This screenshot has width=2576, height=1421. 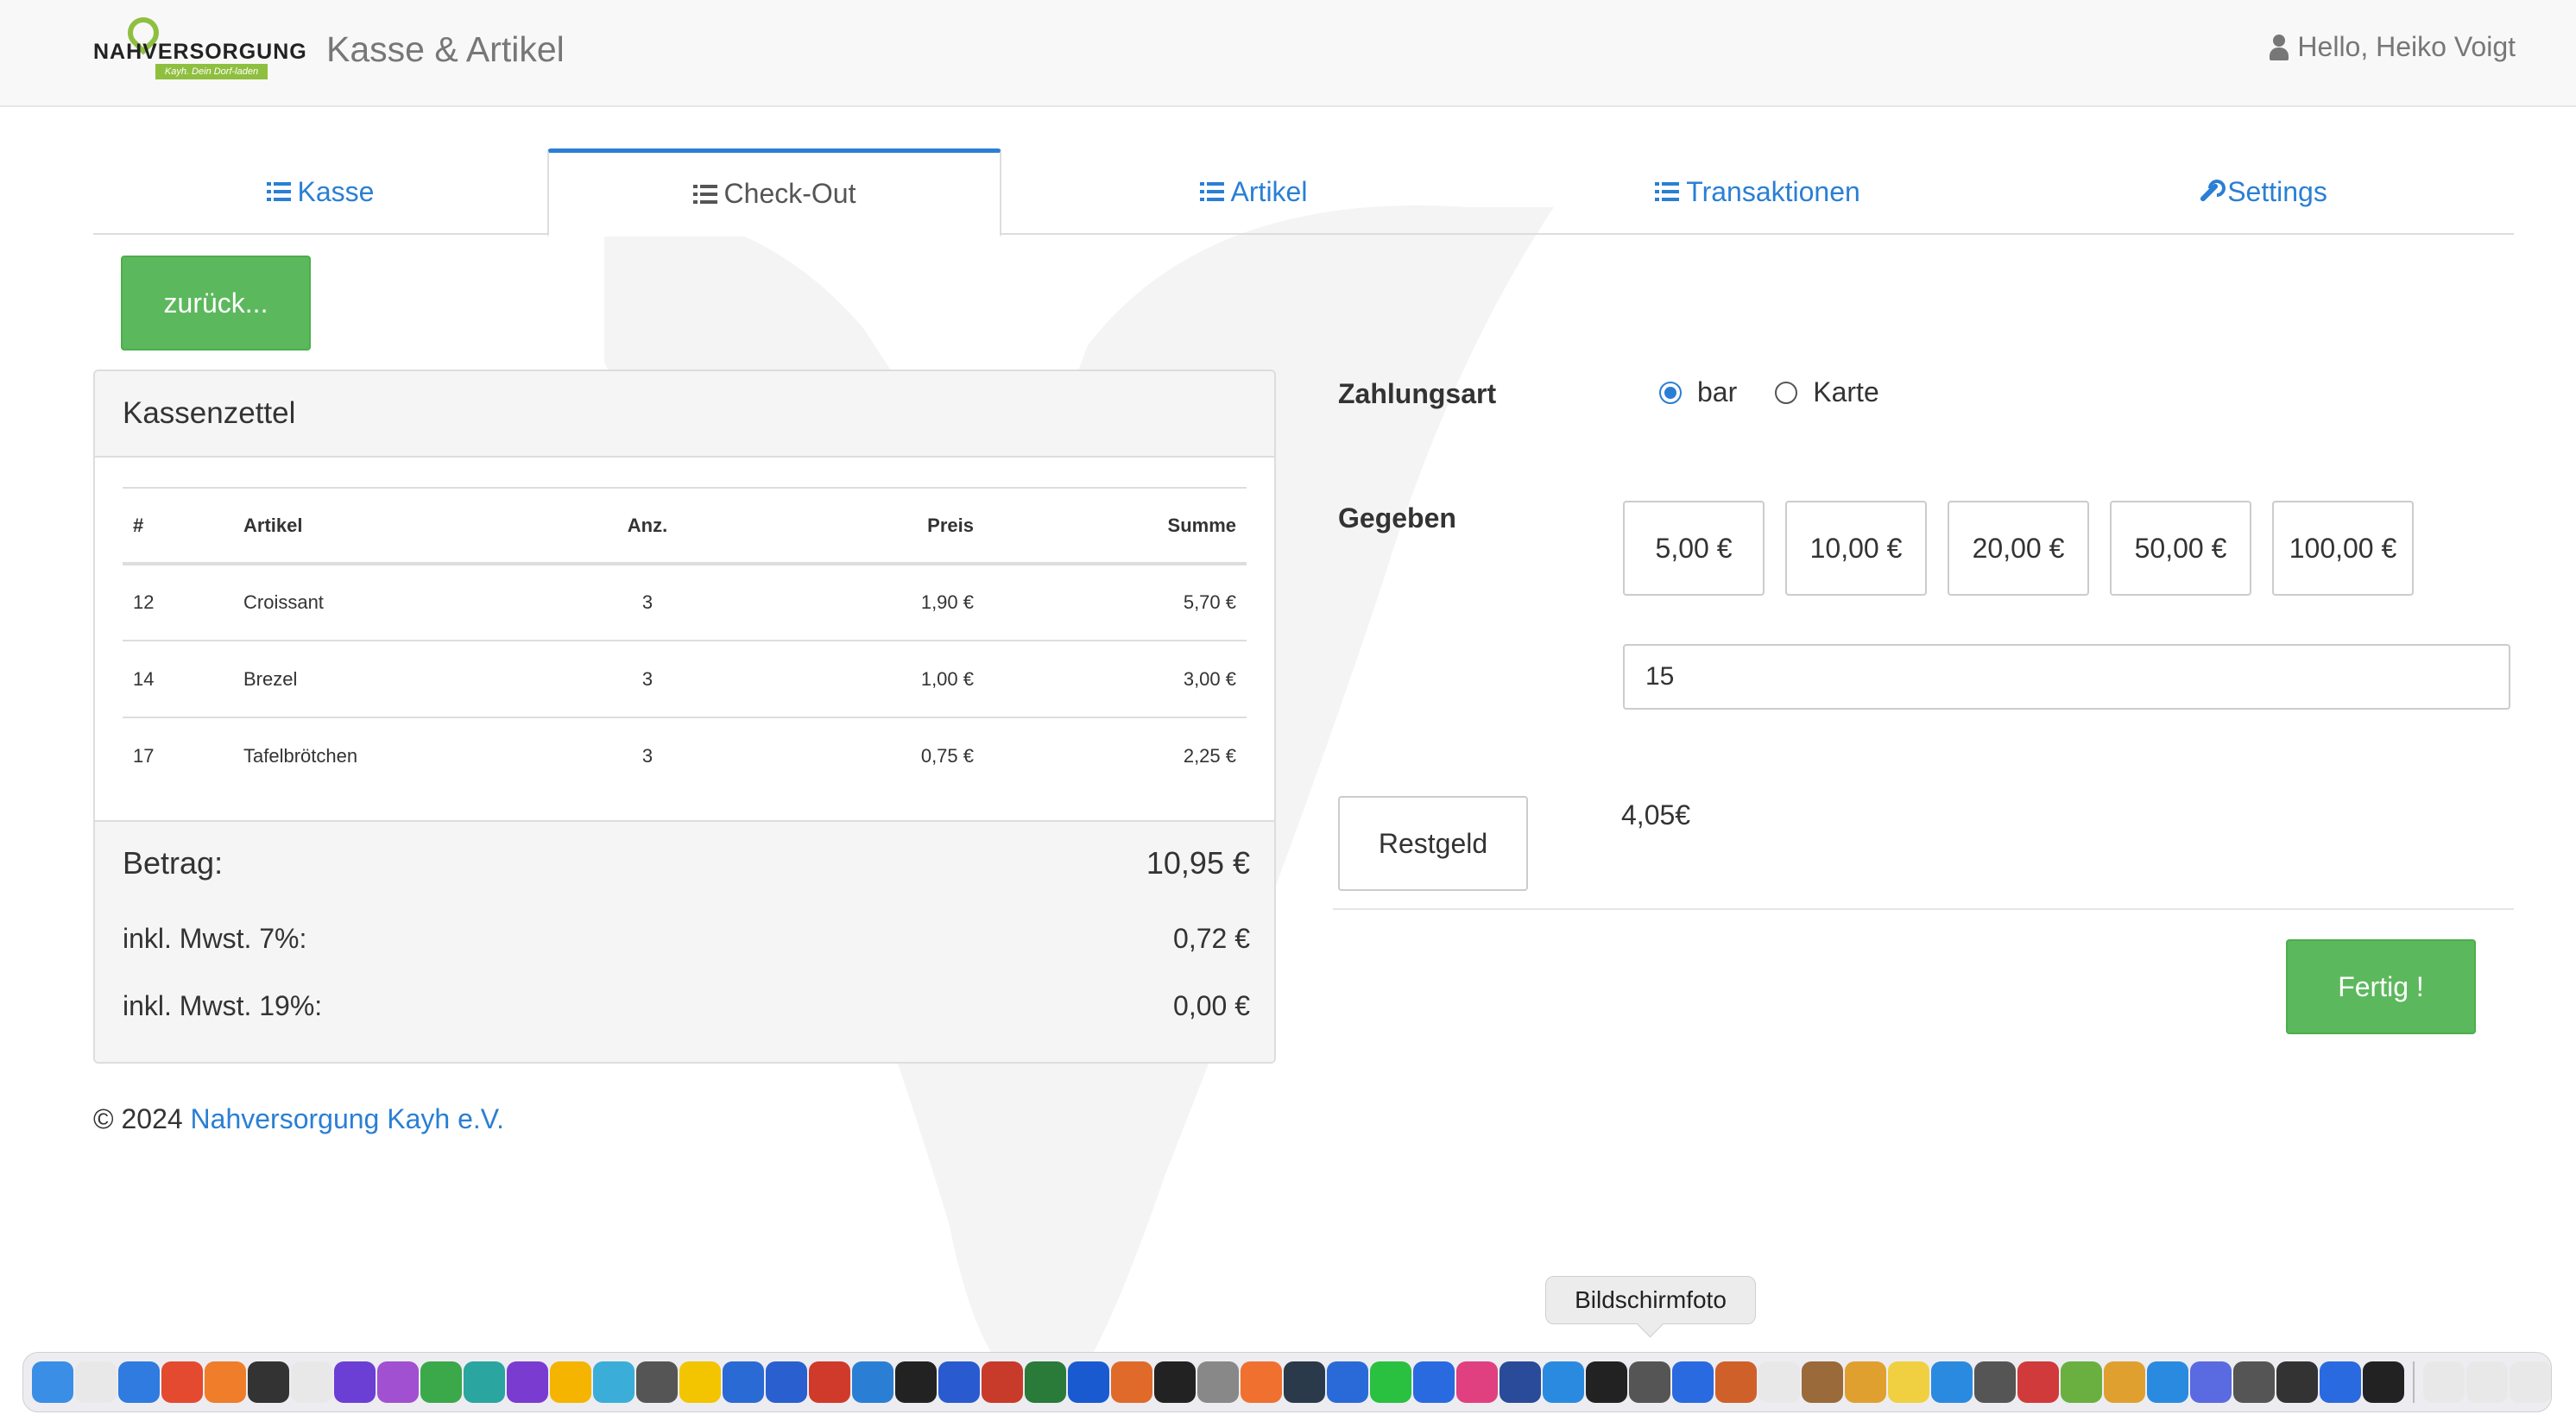 I want to click on tab-transaktionen: Transaktionen, so click(x=1758, y=191).